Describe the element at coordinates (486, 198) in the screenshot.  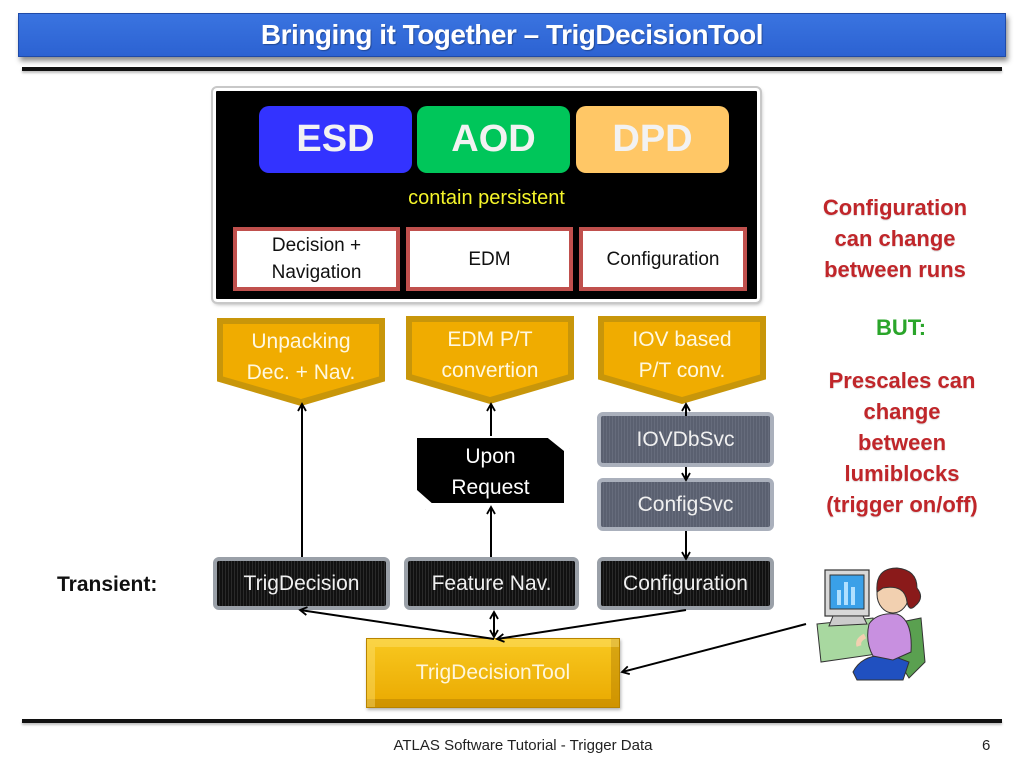
I see `persistent-caption: contain persistent` at that location.